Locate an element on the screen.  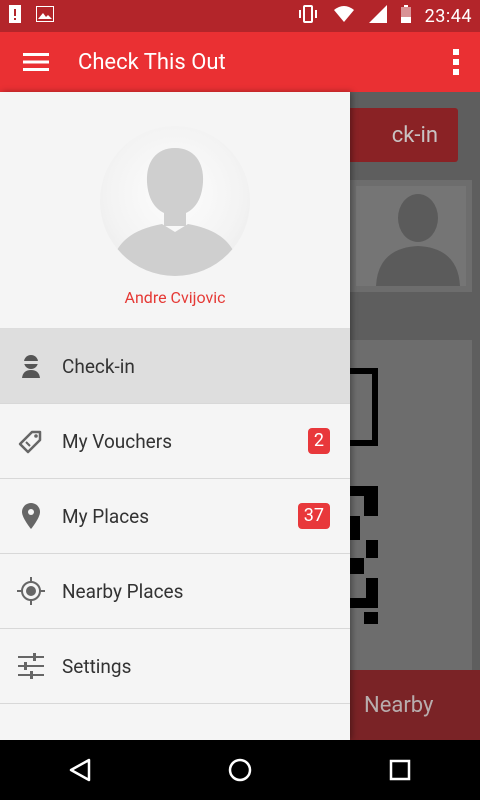
vibrate-icon is located at coordinates (308, 16).